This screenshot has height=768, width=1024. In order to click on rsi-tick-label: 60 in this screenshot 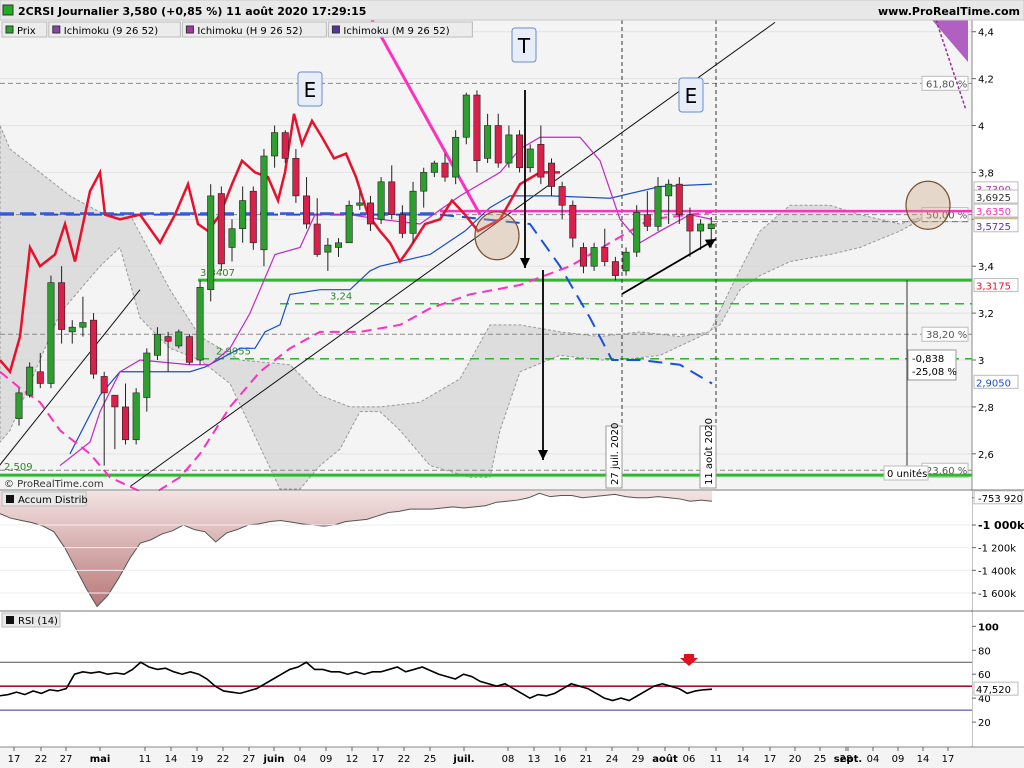, I will do `click(984, 675)`.